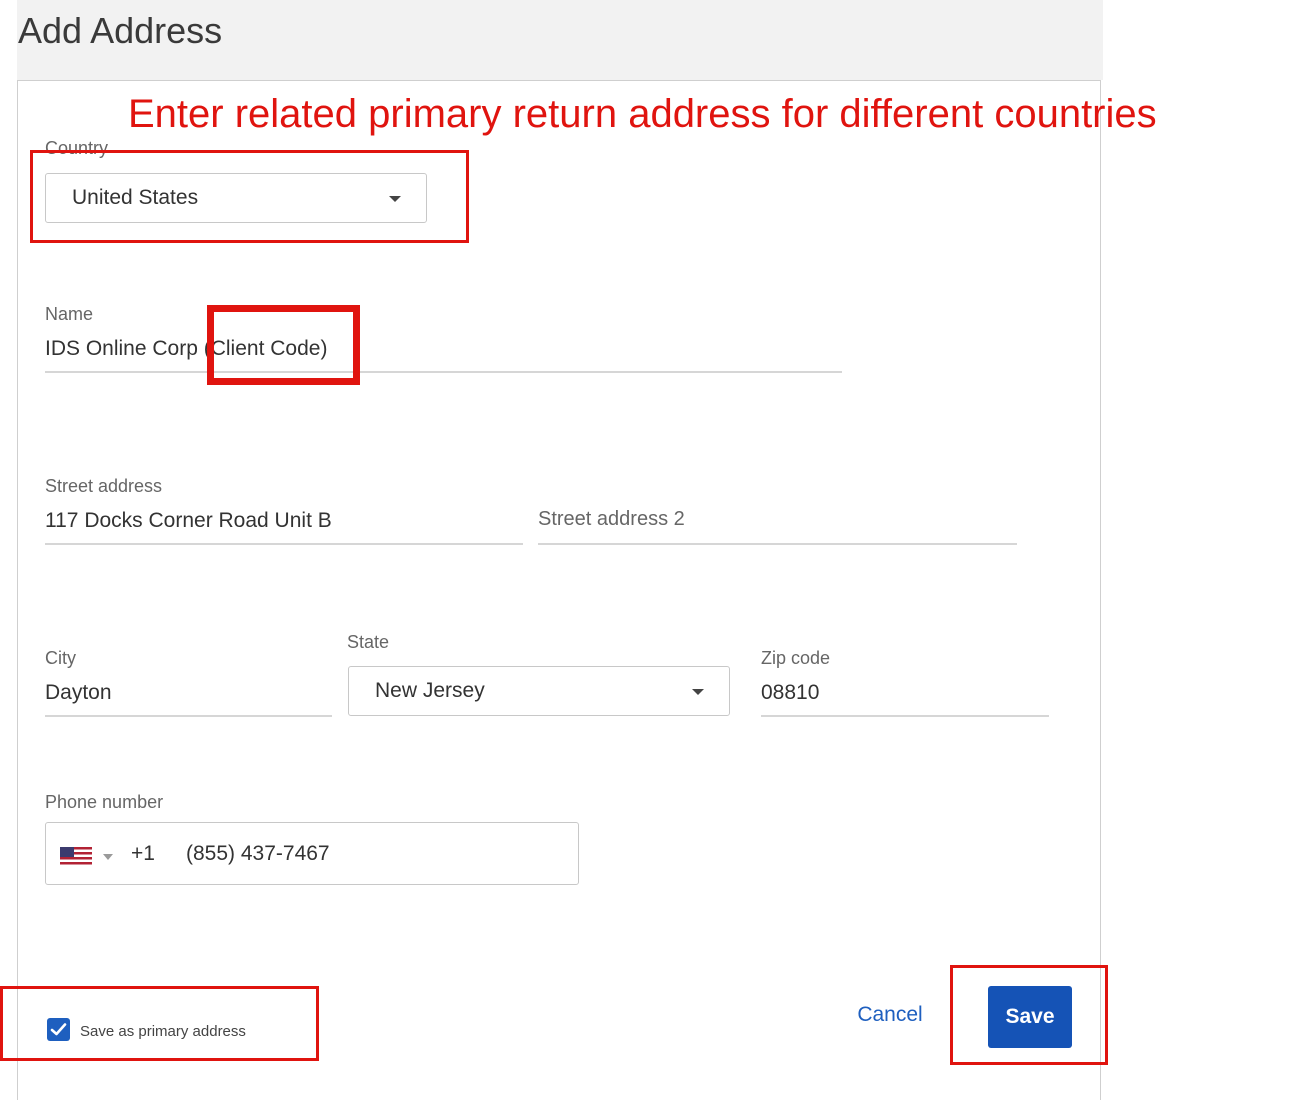 This screenshot has width=1309, height=1100. What do you see at coordinates (249, 196) in the screenshot?
I see `annotation-box-country` at bounding box center [249, 196].